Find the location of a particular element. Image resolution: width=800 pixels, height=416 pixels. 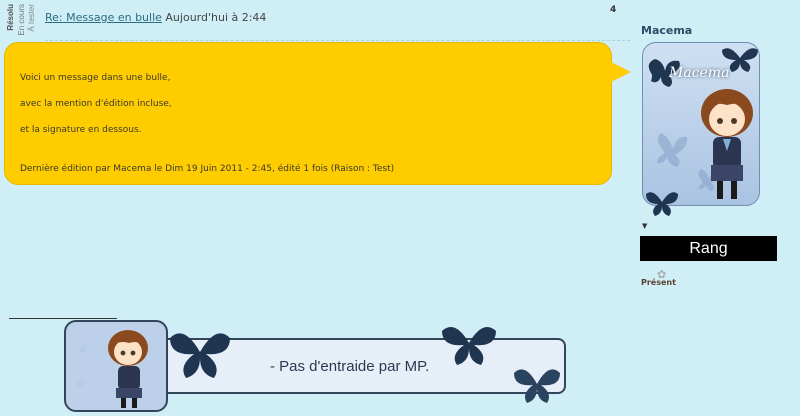

username: Macema is located at coordinates (666, 30).